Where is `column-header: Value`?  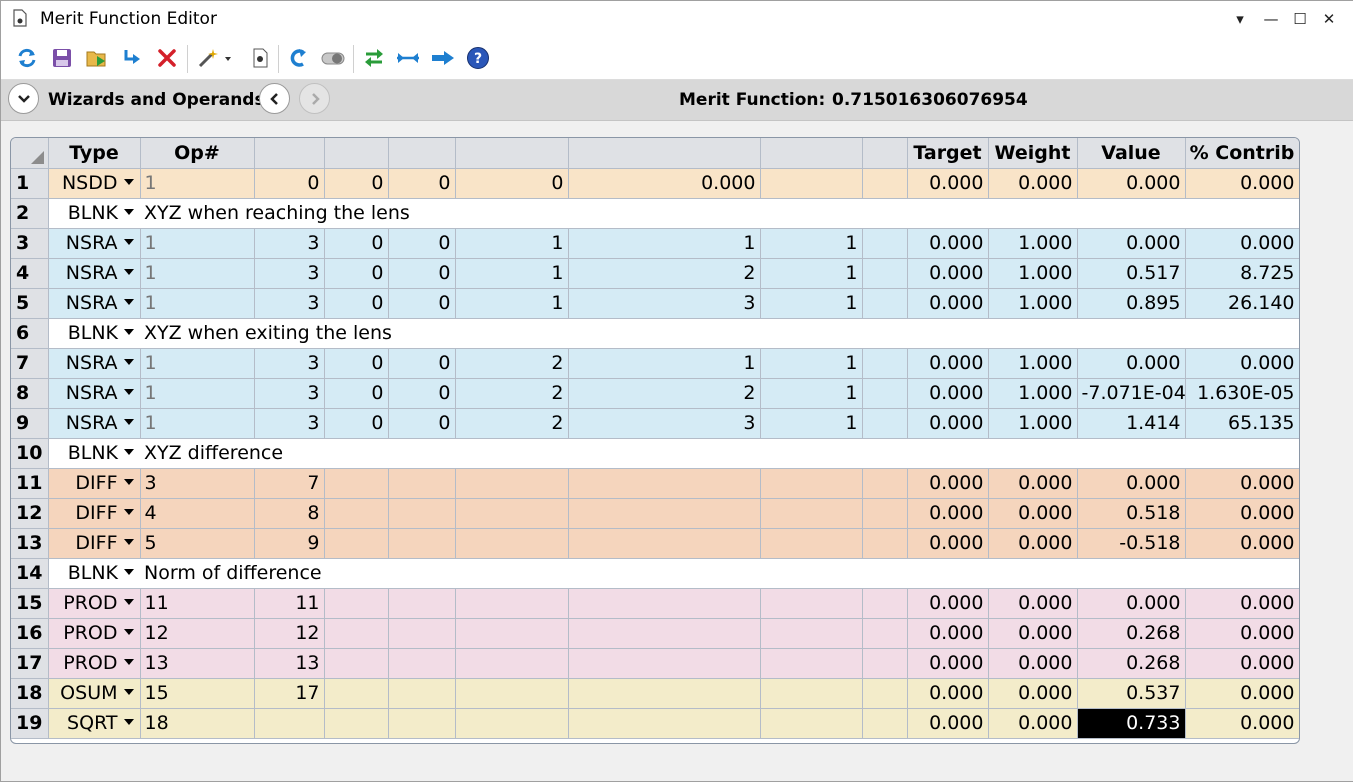
column-header: Value is located at coordinates (1131, 153).